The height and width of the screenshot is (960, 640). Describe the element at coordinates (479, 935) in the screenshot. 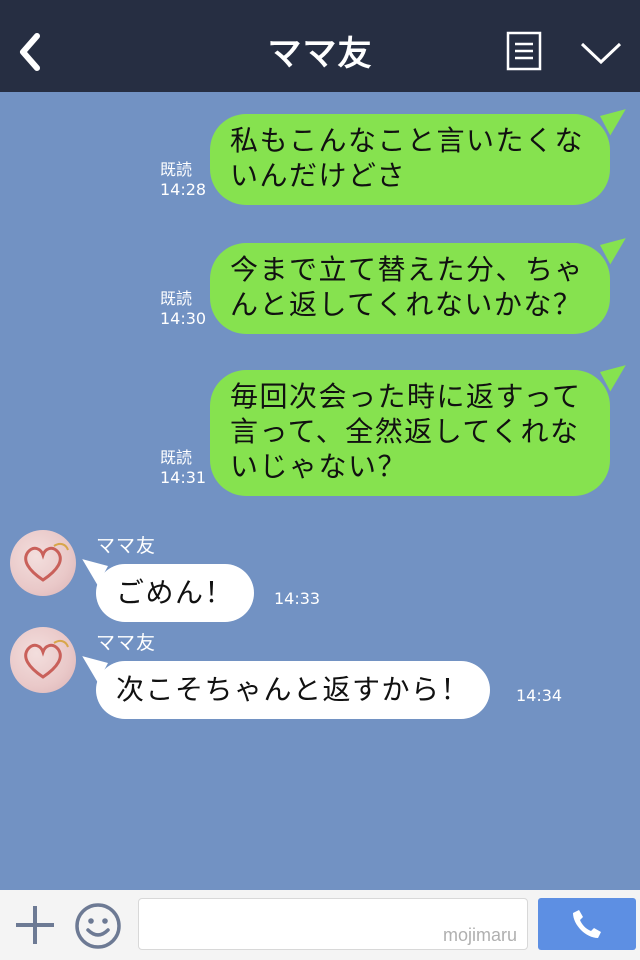

I see `watermark-text: mojimaru` at that location.